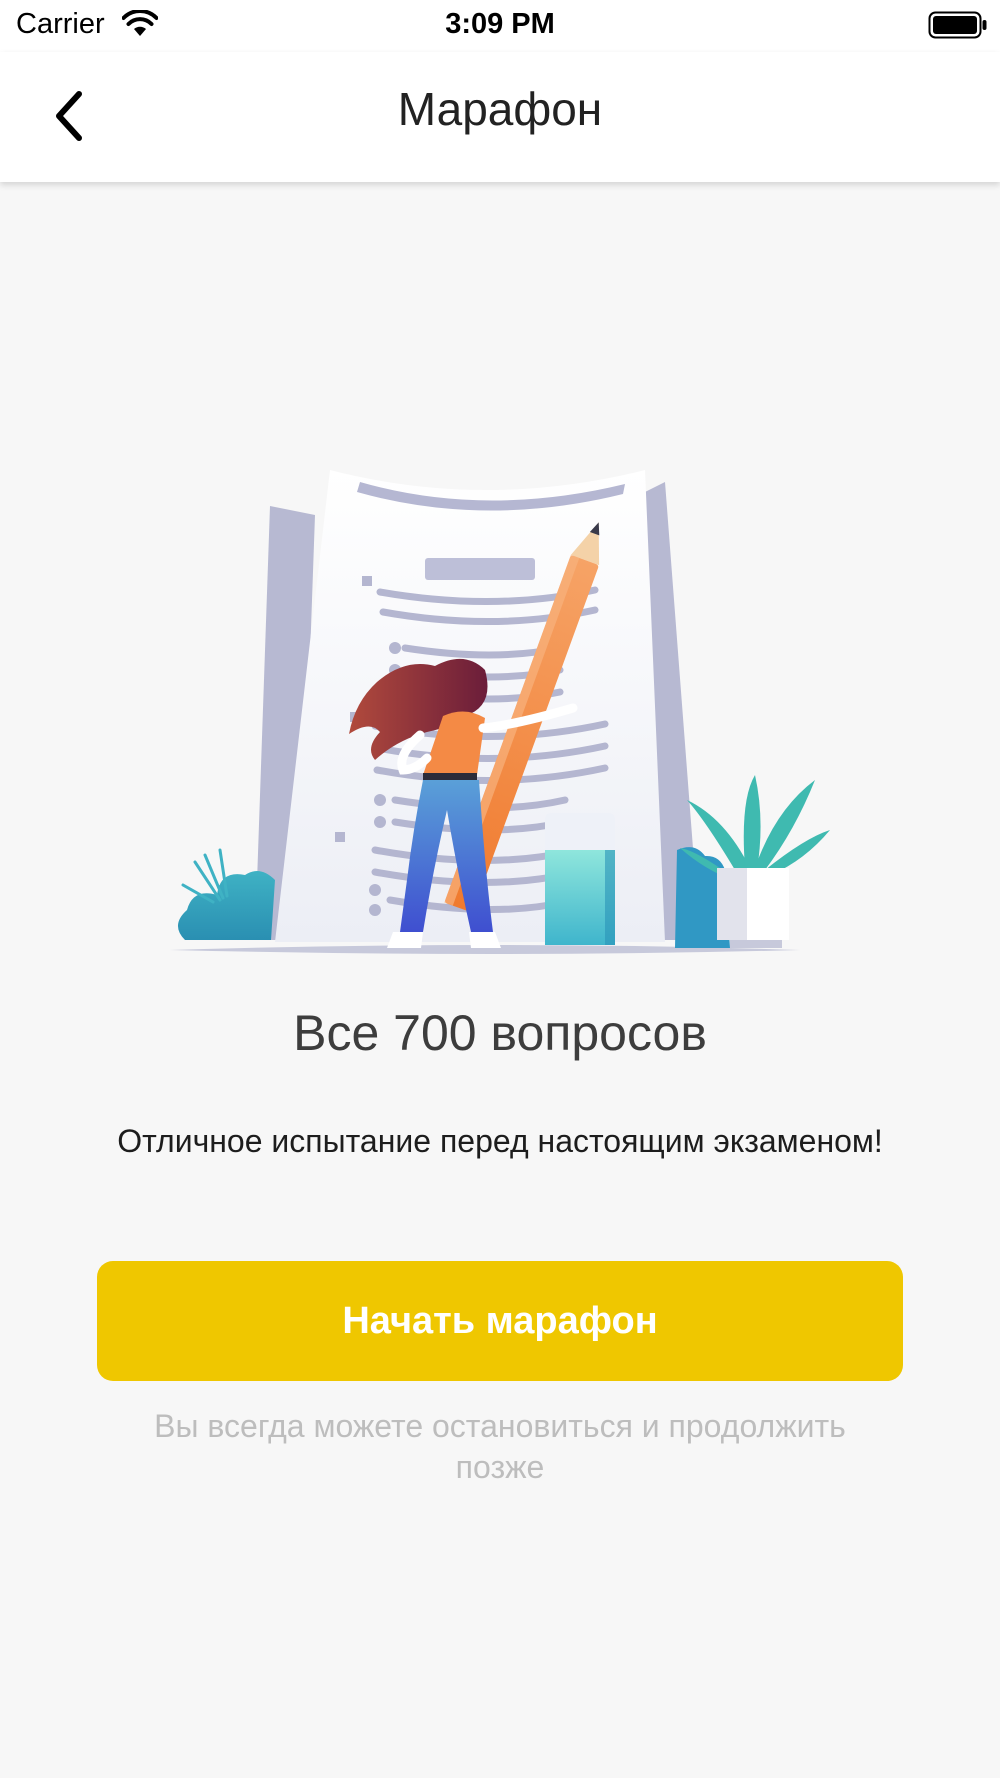  What do you see at coordinates (500, 1033) in the screenshot?
I see `headline: Все 700 вопросов` at bounding box center [500, 1033].